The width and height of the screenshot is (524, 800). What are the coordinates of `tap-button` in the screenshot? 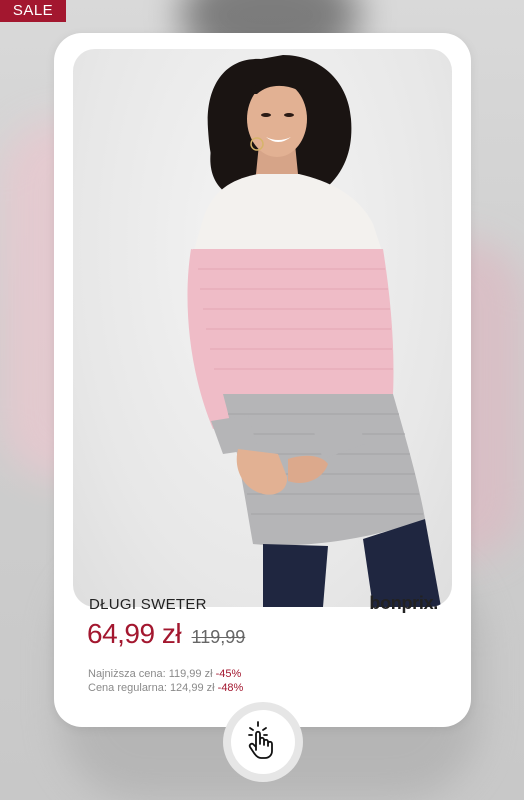 It's located at (263, 742).